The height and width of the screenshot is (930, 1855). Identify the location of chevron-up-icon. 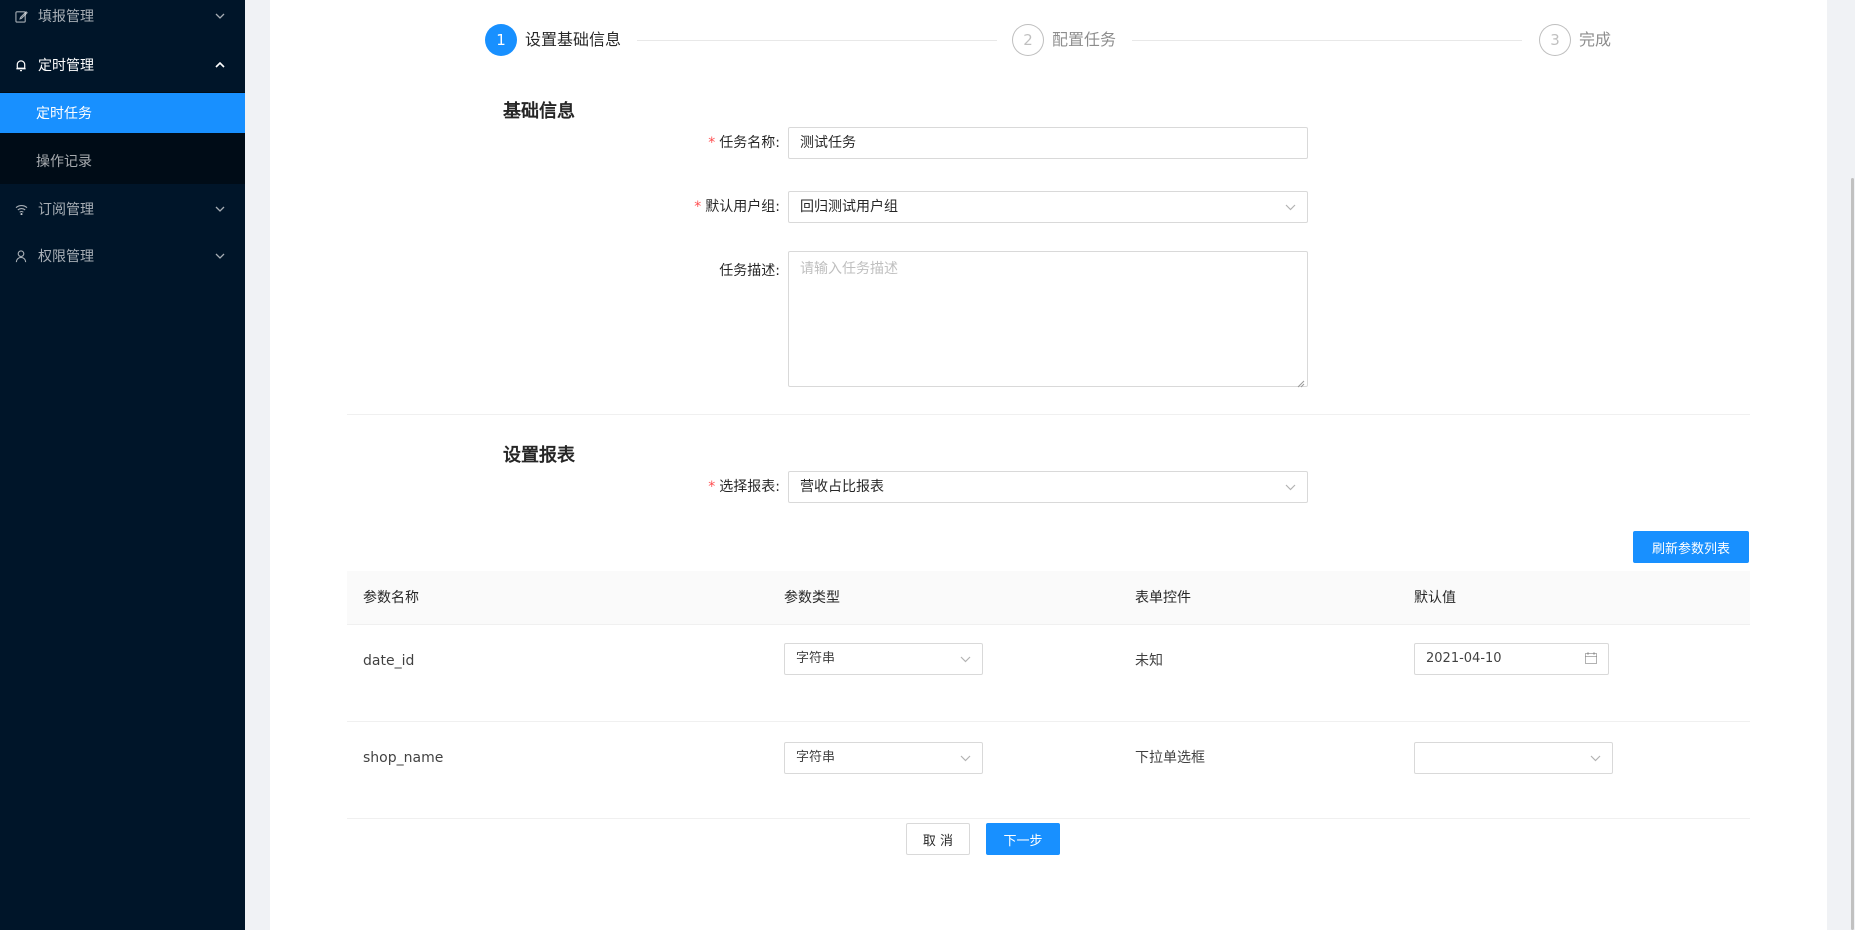
(220, 65).